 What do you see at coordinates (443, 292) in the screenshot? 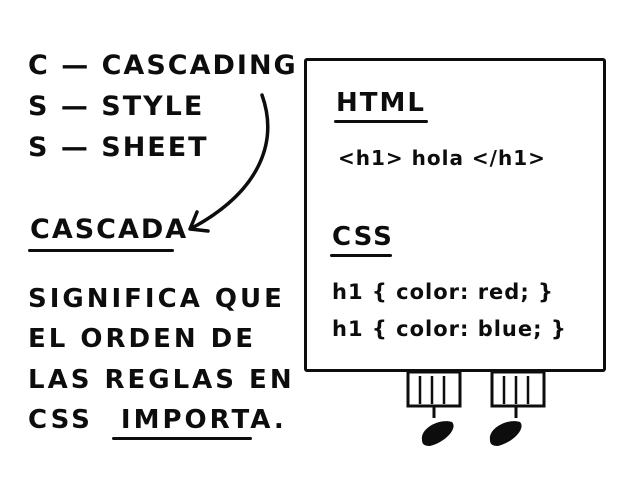
I see `board-css-rule-red: h1 { color: red; }` at bounding box center [443, 292].